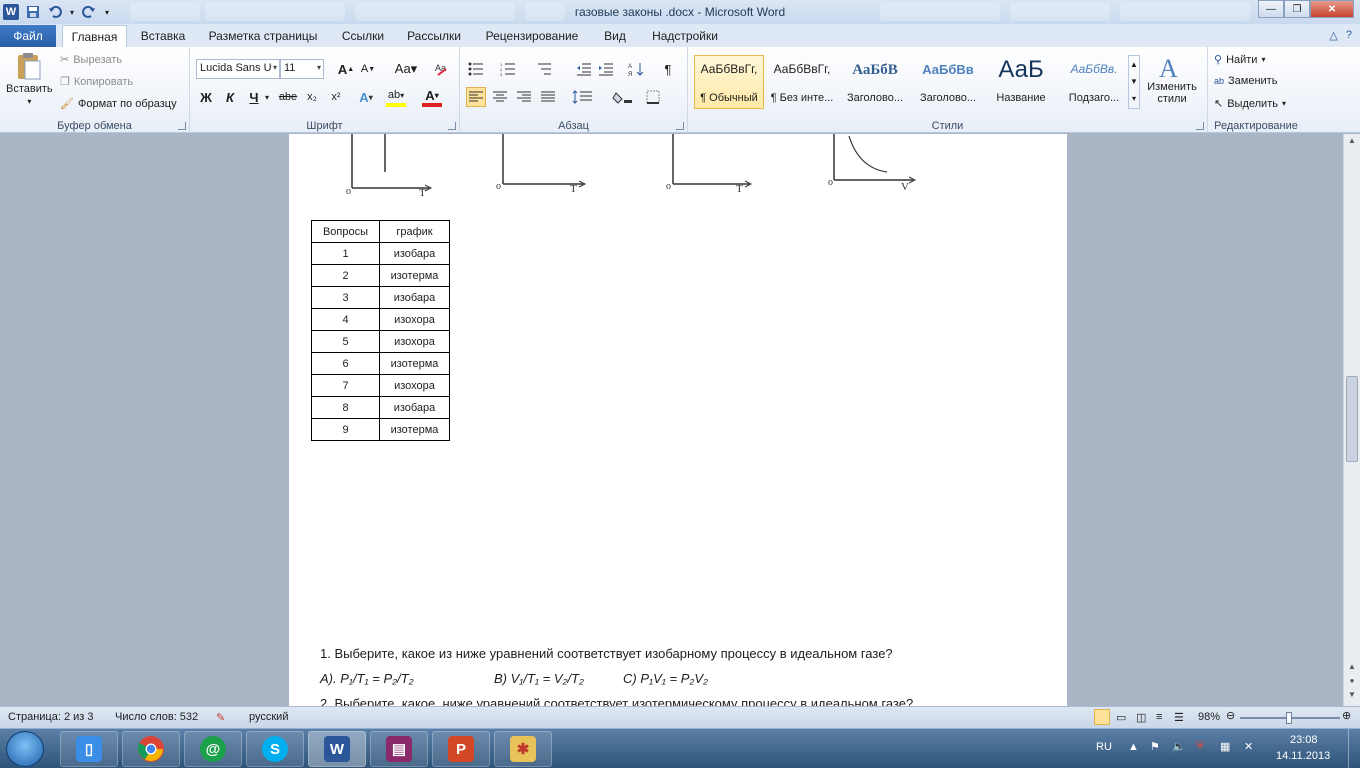  What do you see at coordinates (1225, 746) in the screenshot?
I see `network-icon: ▦` at bounding box center [1225, 746].